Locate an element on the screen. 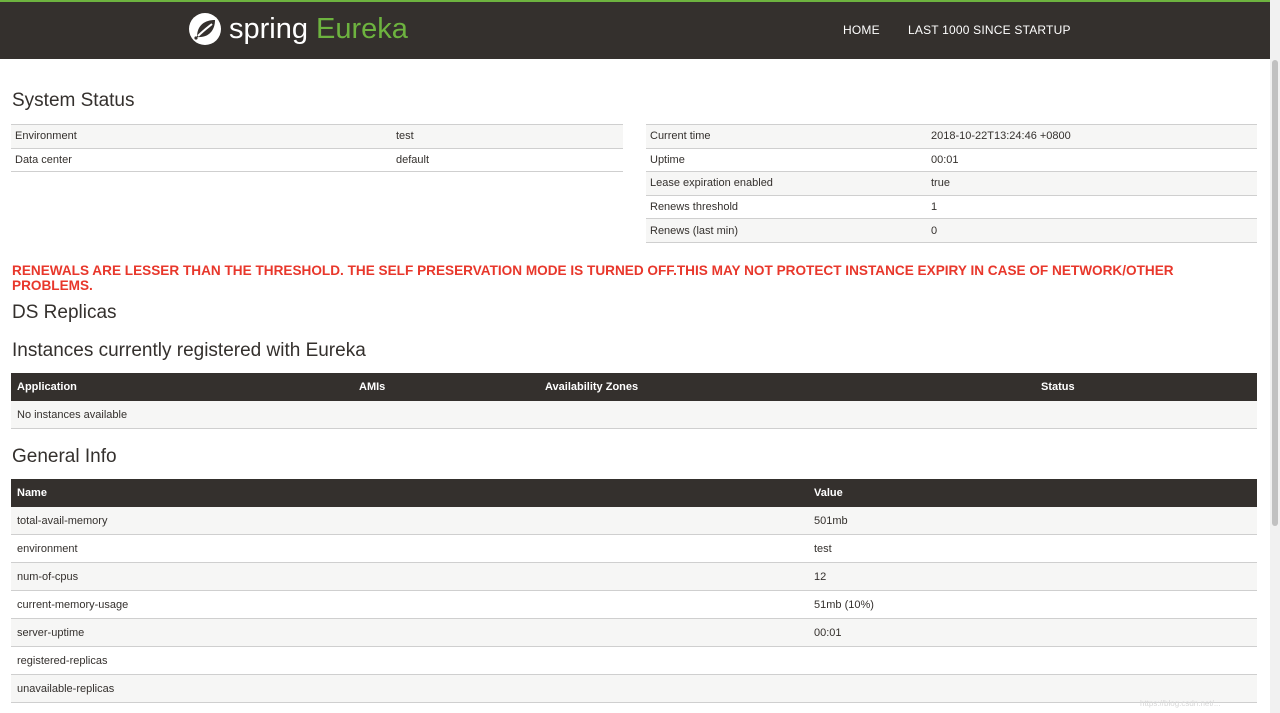  column-header-value: Value is located at coordinates (1032, 493).